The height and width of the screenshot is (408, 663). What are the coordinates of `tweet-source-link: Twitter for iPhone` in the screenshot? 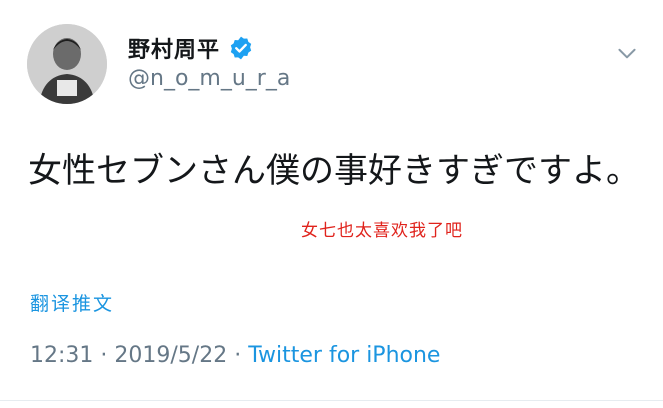 It's located at (344, 355).